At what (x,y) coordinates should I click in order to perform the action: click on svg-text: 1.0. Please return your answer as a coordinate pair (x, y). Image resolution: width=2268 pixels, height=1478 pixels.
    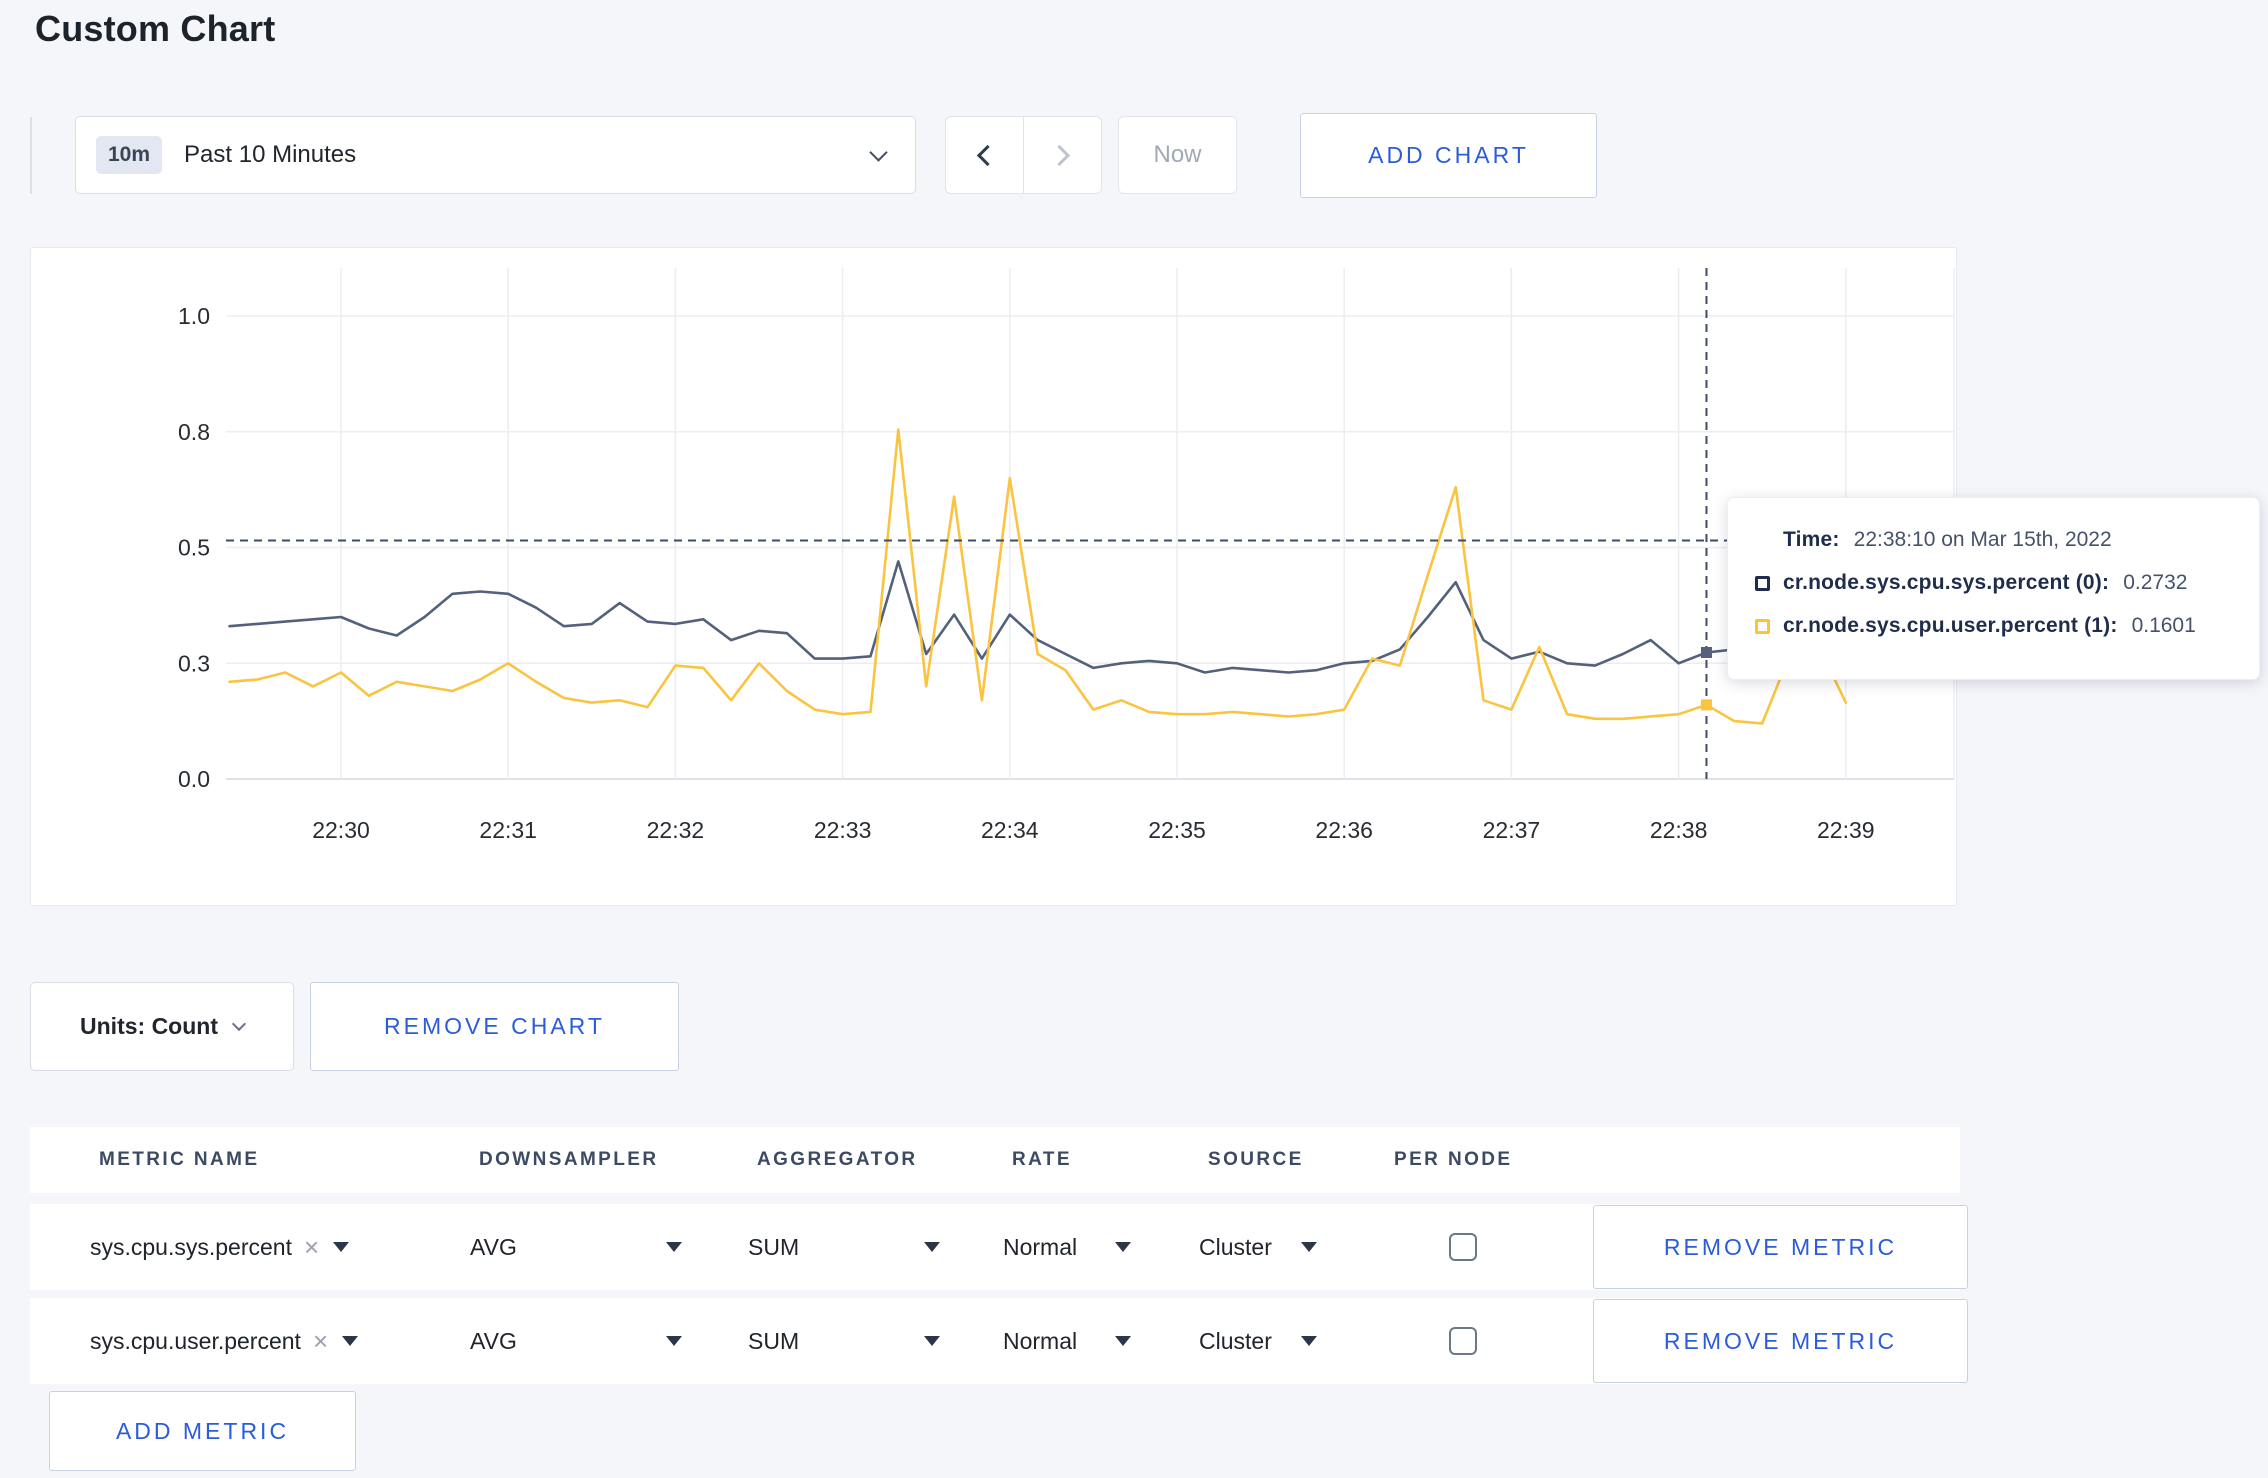
    Looking at the image, I should click on (194, 316).